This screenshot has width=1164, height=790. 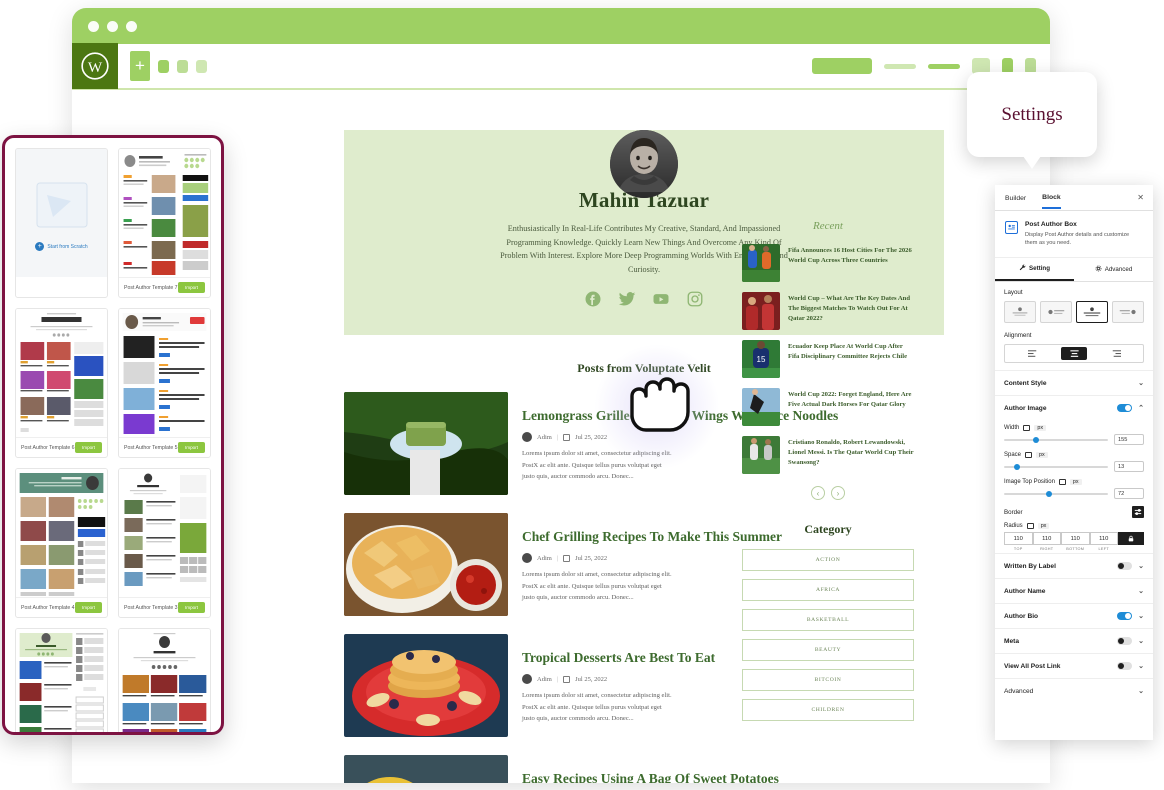 What do you see at coordinates (61, 223) in the screenshot?
I see `template-card-scratch: + Start from Scratch` at bounding box center [61, 223].